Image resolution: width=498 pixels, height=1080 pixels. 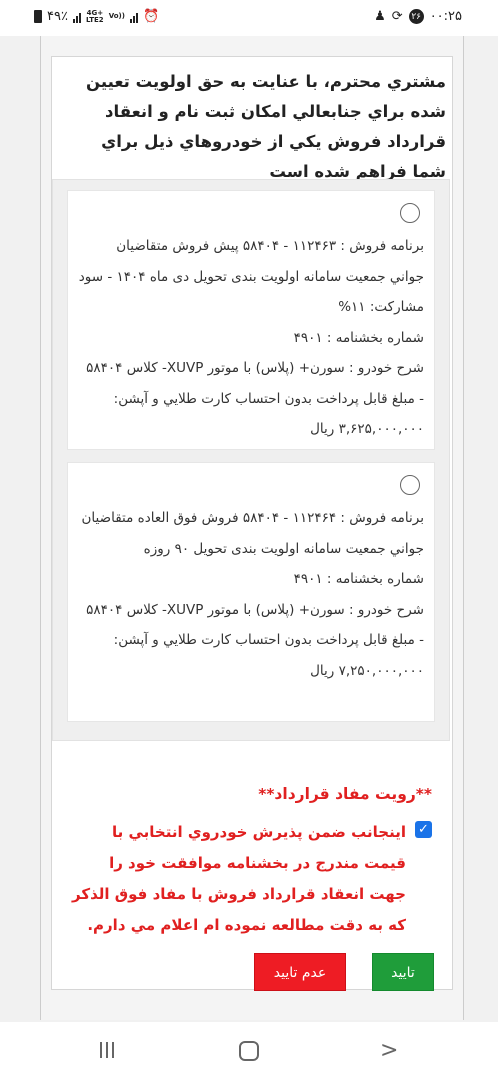 I want to click on reject-button: عدم تاييد, so click(x=300, y=972).